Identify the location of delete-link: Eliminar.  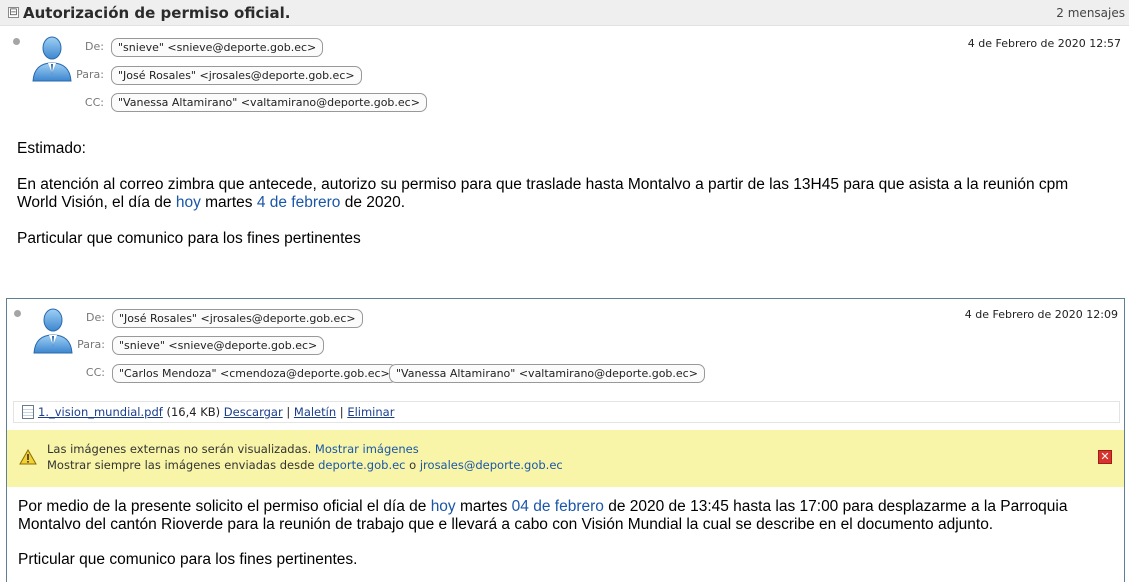
(370, 412).